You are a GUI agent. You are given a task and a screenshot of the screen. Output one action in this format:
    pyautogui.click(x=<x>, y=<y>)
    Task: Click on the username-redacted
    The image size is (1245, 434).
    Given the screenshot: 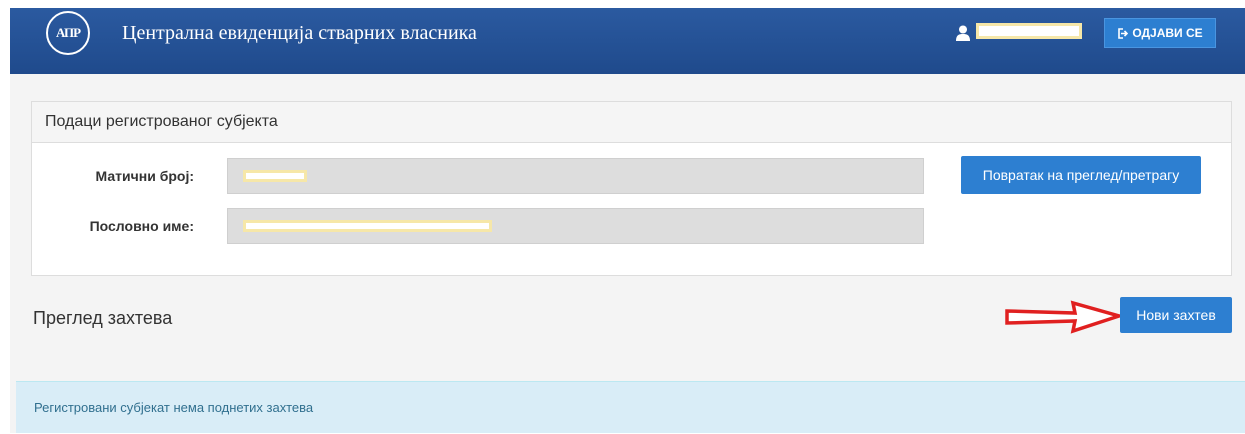 What is the action you would take?
    pyautogui.click(x=1029, y=31)
    